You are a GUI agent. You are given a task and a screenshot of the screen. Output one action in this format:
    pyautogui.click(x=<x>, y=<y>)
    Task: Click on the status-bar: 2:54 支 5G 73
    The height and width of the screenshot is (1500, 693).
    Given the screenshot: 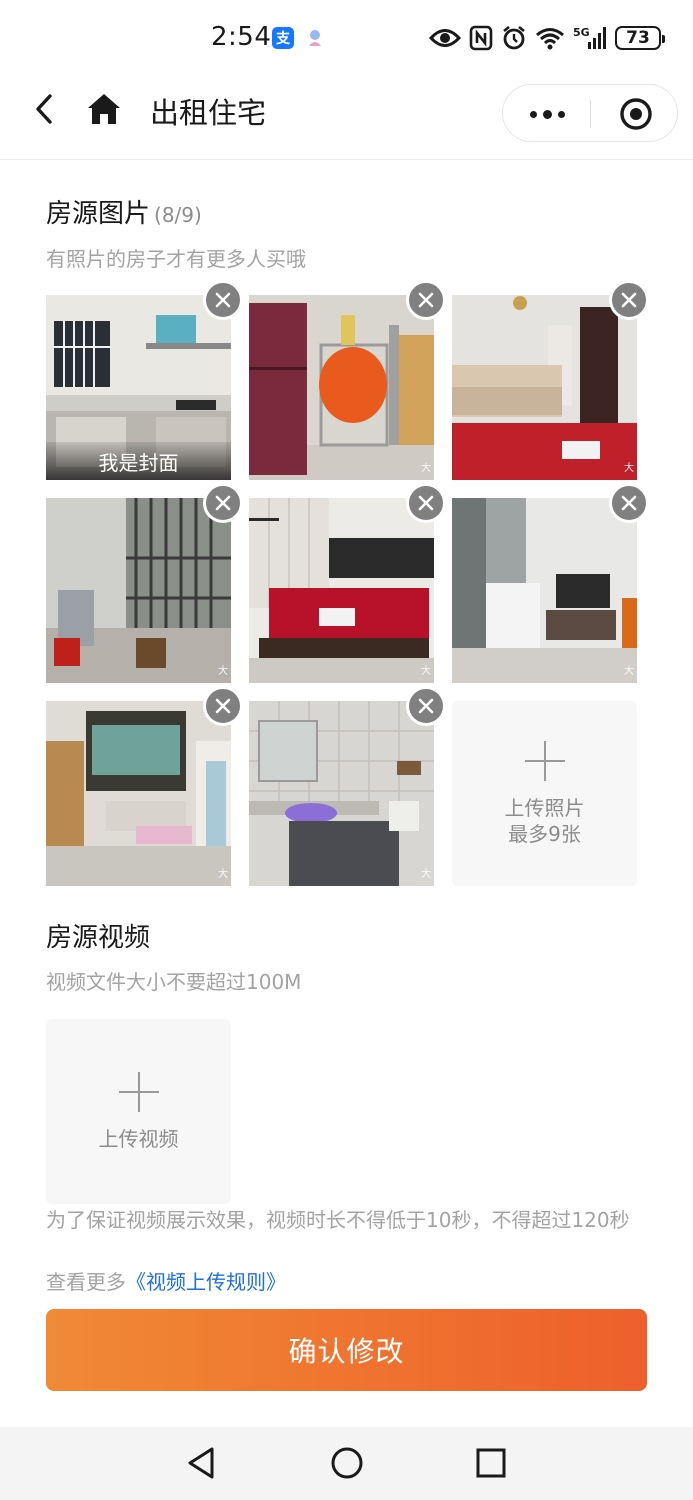 What is the action you would take?
    pyautogui.click(x=346, y=38)
    